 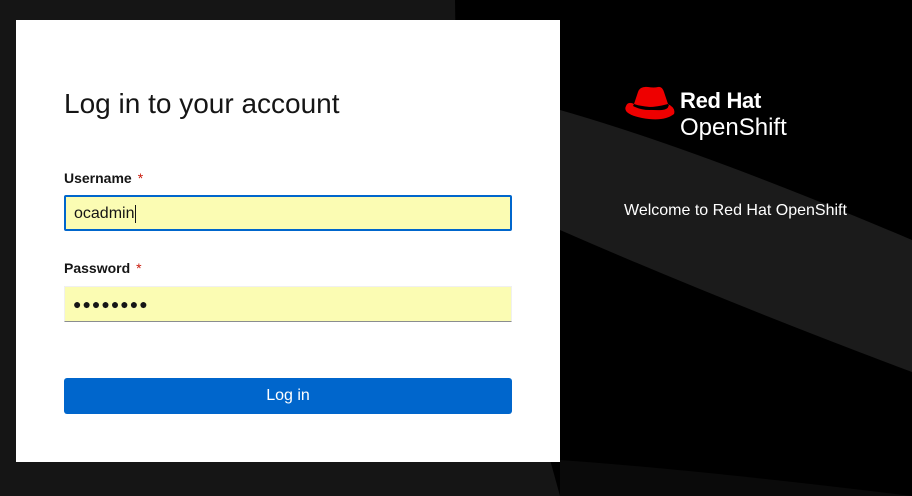 I want to click on product-name: OpenShift, so click(x=733, y=127).